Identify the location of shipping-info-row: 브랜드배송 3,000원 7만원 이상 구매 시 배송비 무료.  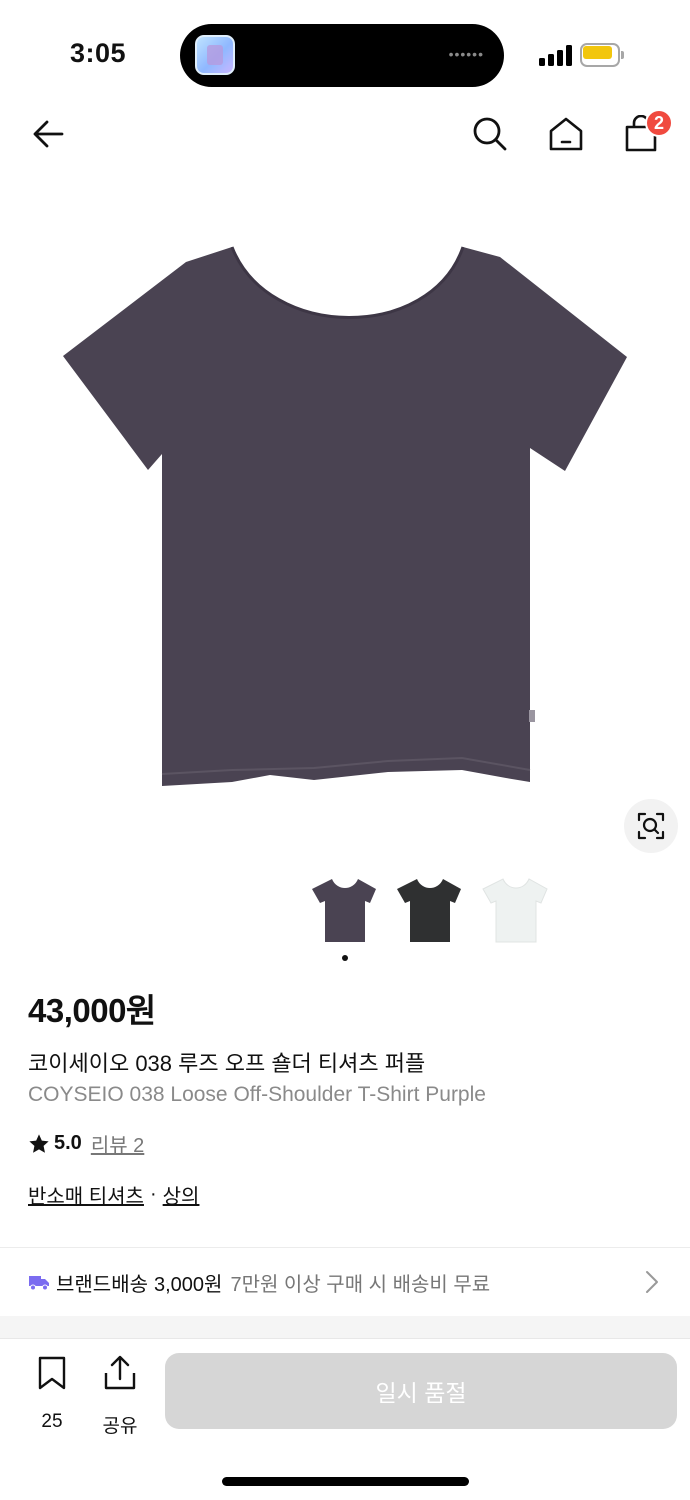
(345, 1282).